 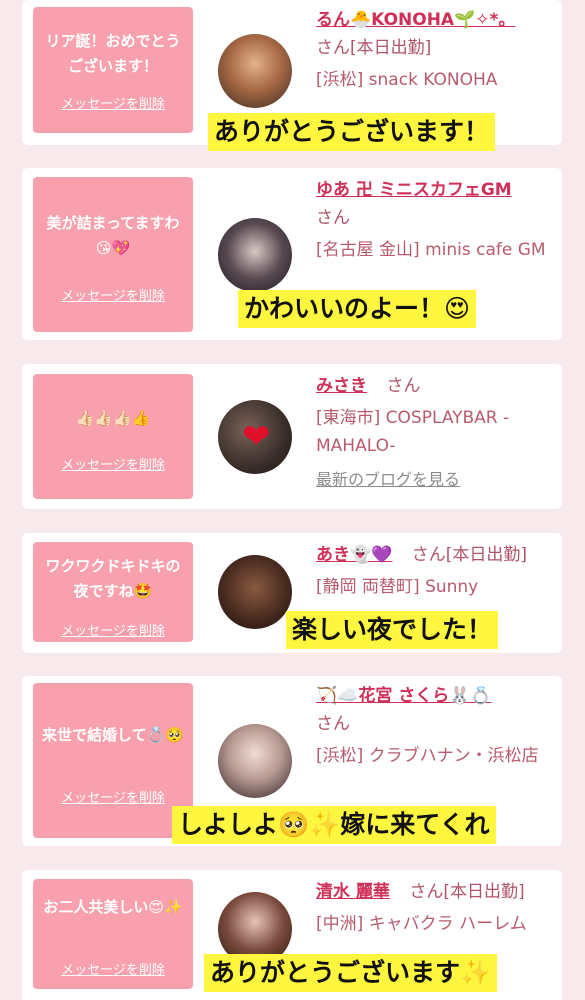 I want to click on shop-name: [浜松] snack KONOHA, so click(x=407, y=80).